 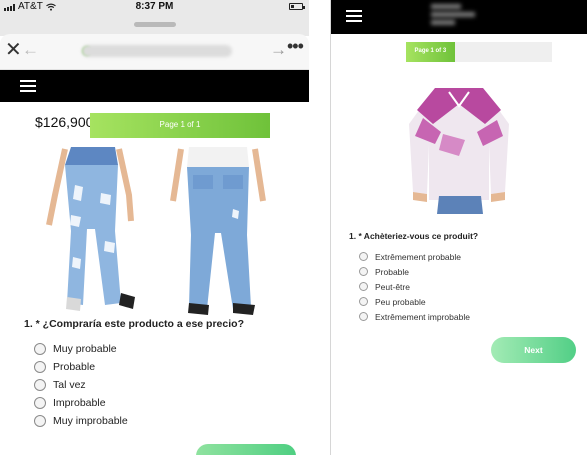 I want to click on ios-status-bar: AT&T 8:37 PM, so click(x=154, y=7).